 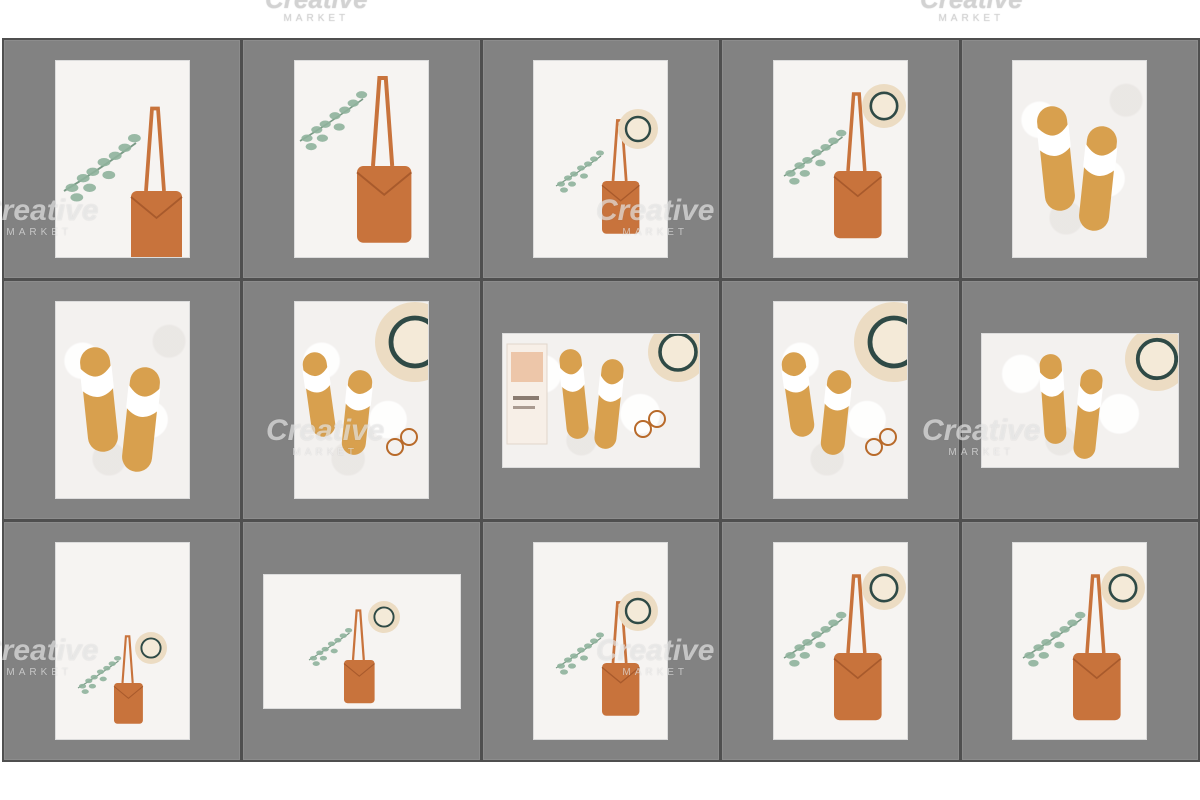 I want to click on thumbnail-cell-sandals-on-fur, so click(x=1079, y=159).